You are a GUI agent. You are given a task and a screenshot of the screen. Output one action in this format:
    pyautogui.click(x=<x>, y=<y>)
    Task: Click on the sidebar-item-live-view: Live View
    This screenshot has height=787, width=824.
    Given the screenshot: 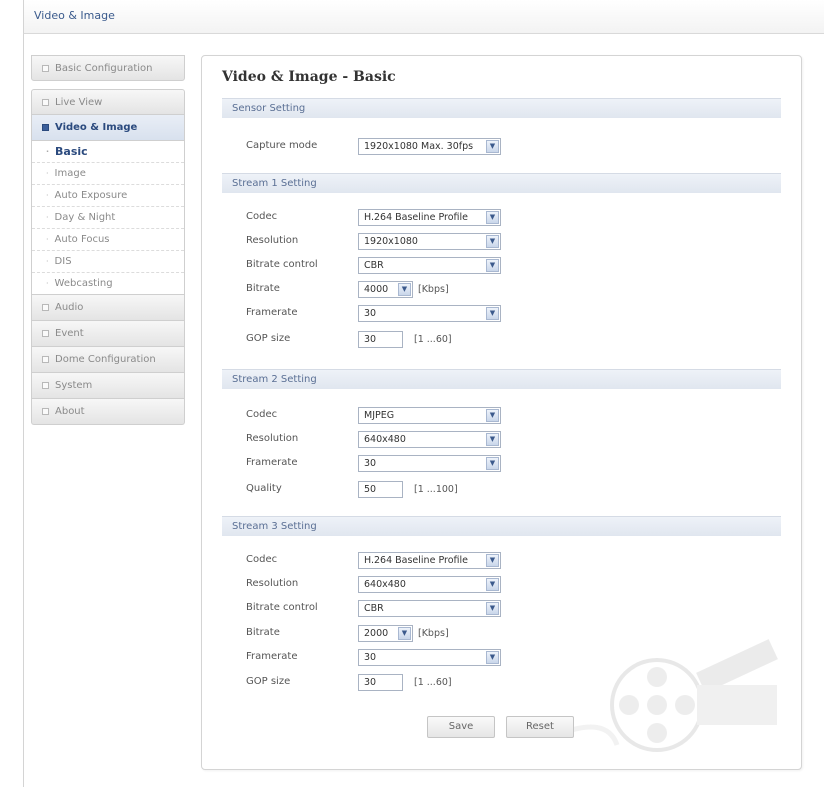 What is the action you would take?
    pyautogui.click(x=108, y=102)
    